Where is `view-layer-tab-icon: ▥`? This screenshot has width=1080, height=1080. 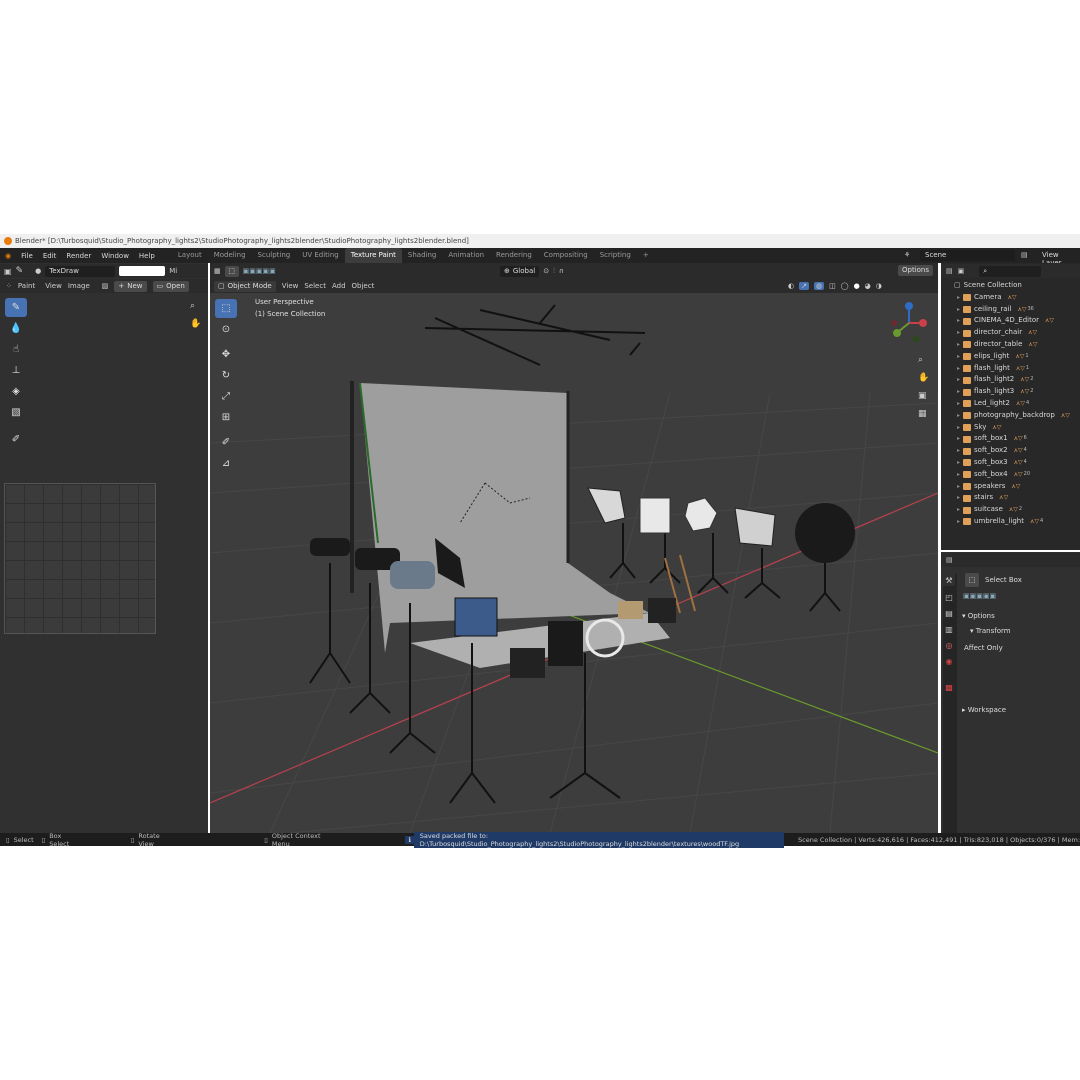 view-layer-tab-icon: ▥ is located at coordinates (949, 629).